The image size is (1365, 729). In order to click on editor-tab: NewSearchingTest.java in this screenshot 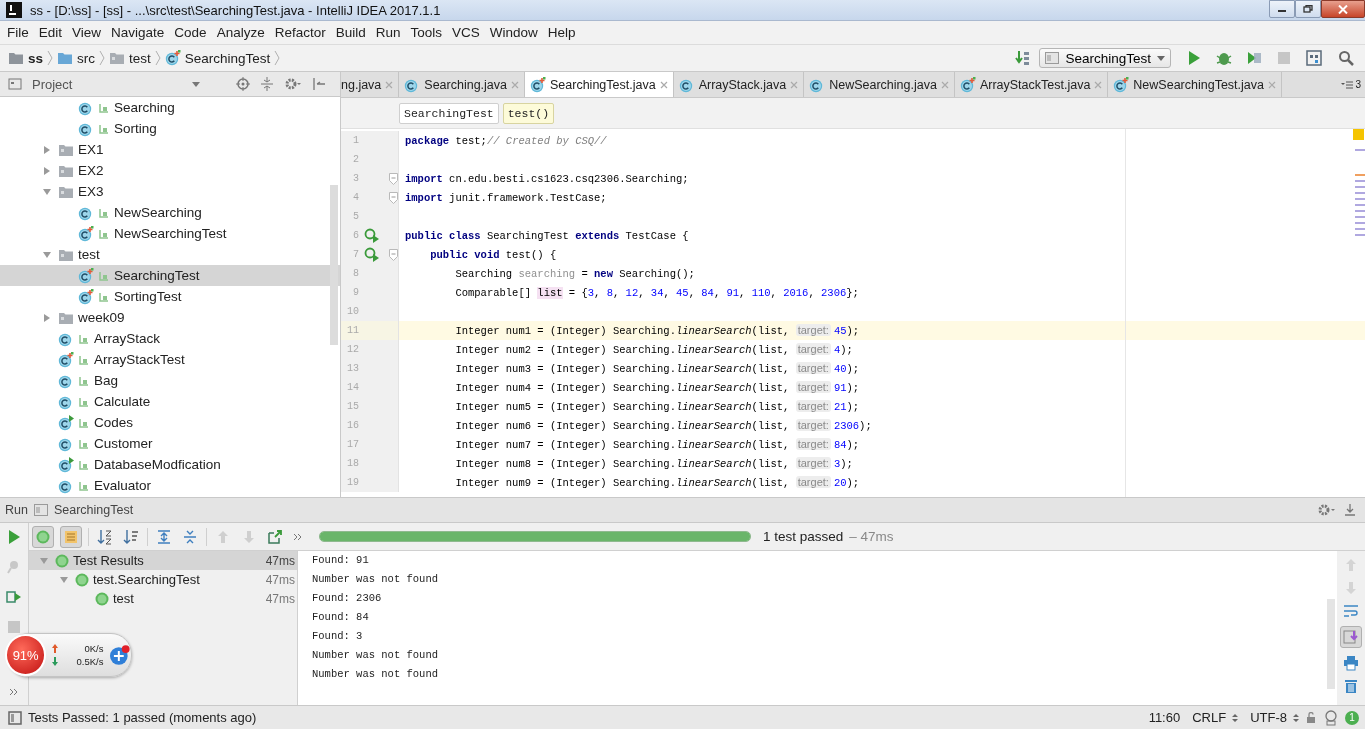, I will do `click(1195, 84)`.